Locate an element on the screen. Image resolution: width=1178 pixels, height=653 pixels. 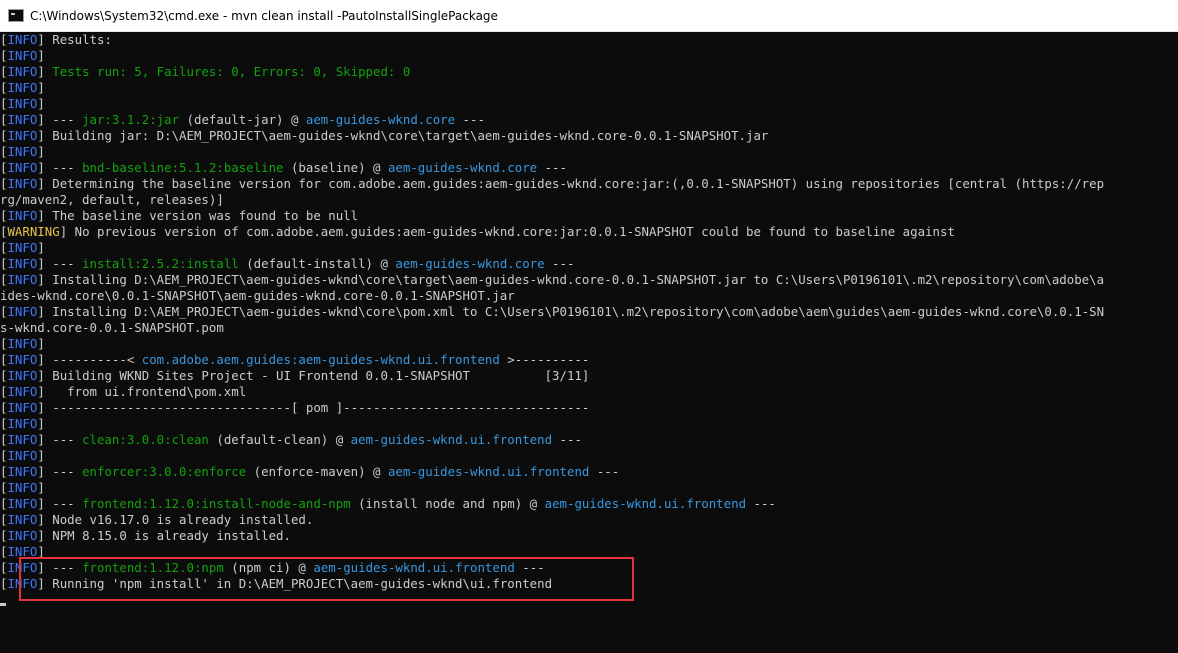
console-text-segment: ] NPM 8.15.0 is already installed. is located at coordinates (164, 535).